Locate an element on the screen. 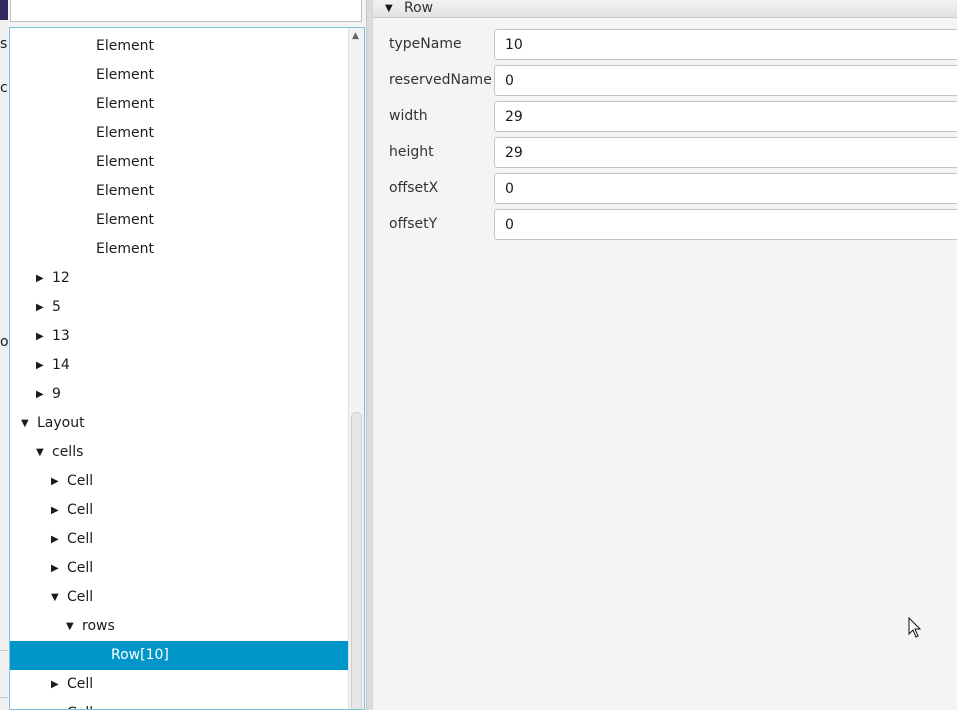  section-title: Row is located at coordinates (419, 8).